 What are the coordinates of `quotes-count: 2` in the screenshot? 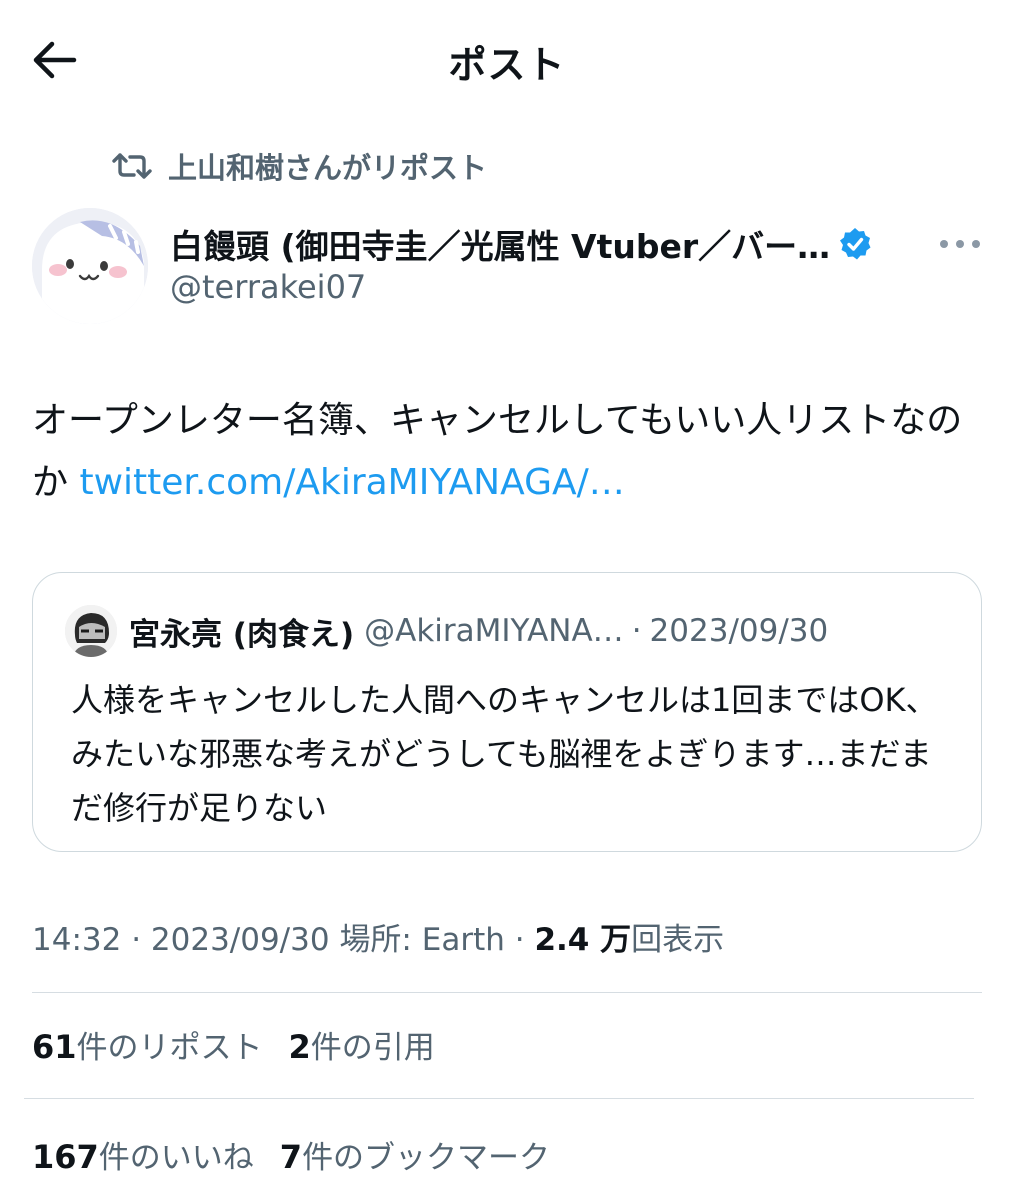 It's located at (299, 1047).